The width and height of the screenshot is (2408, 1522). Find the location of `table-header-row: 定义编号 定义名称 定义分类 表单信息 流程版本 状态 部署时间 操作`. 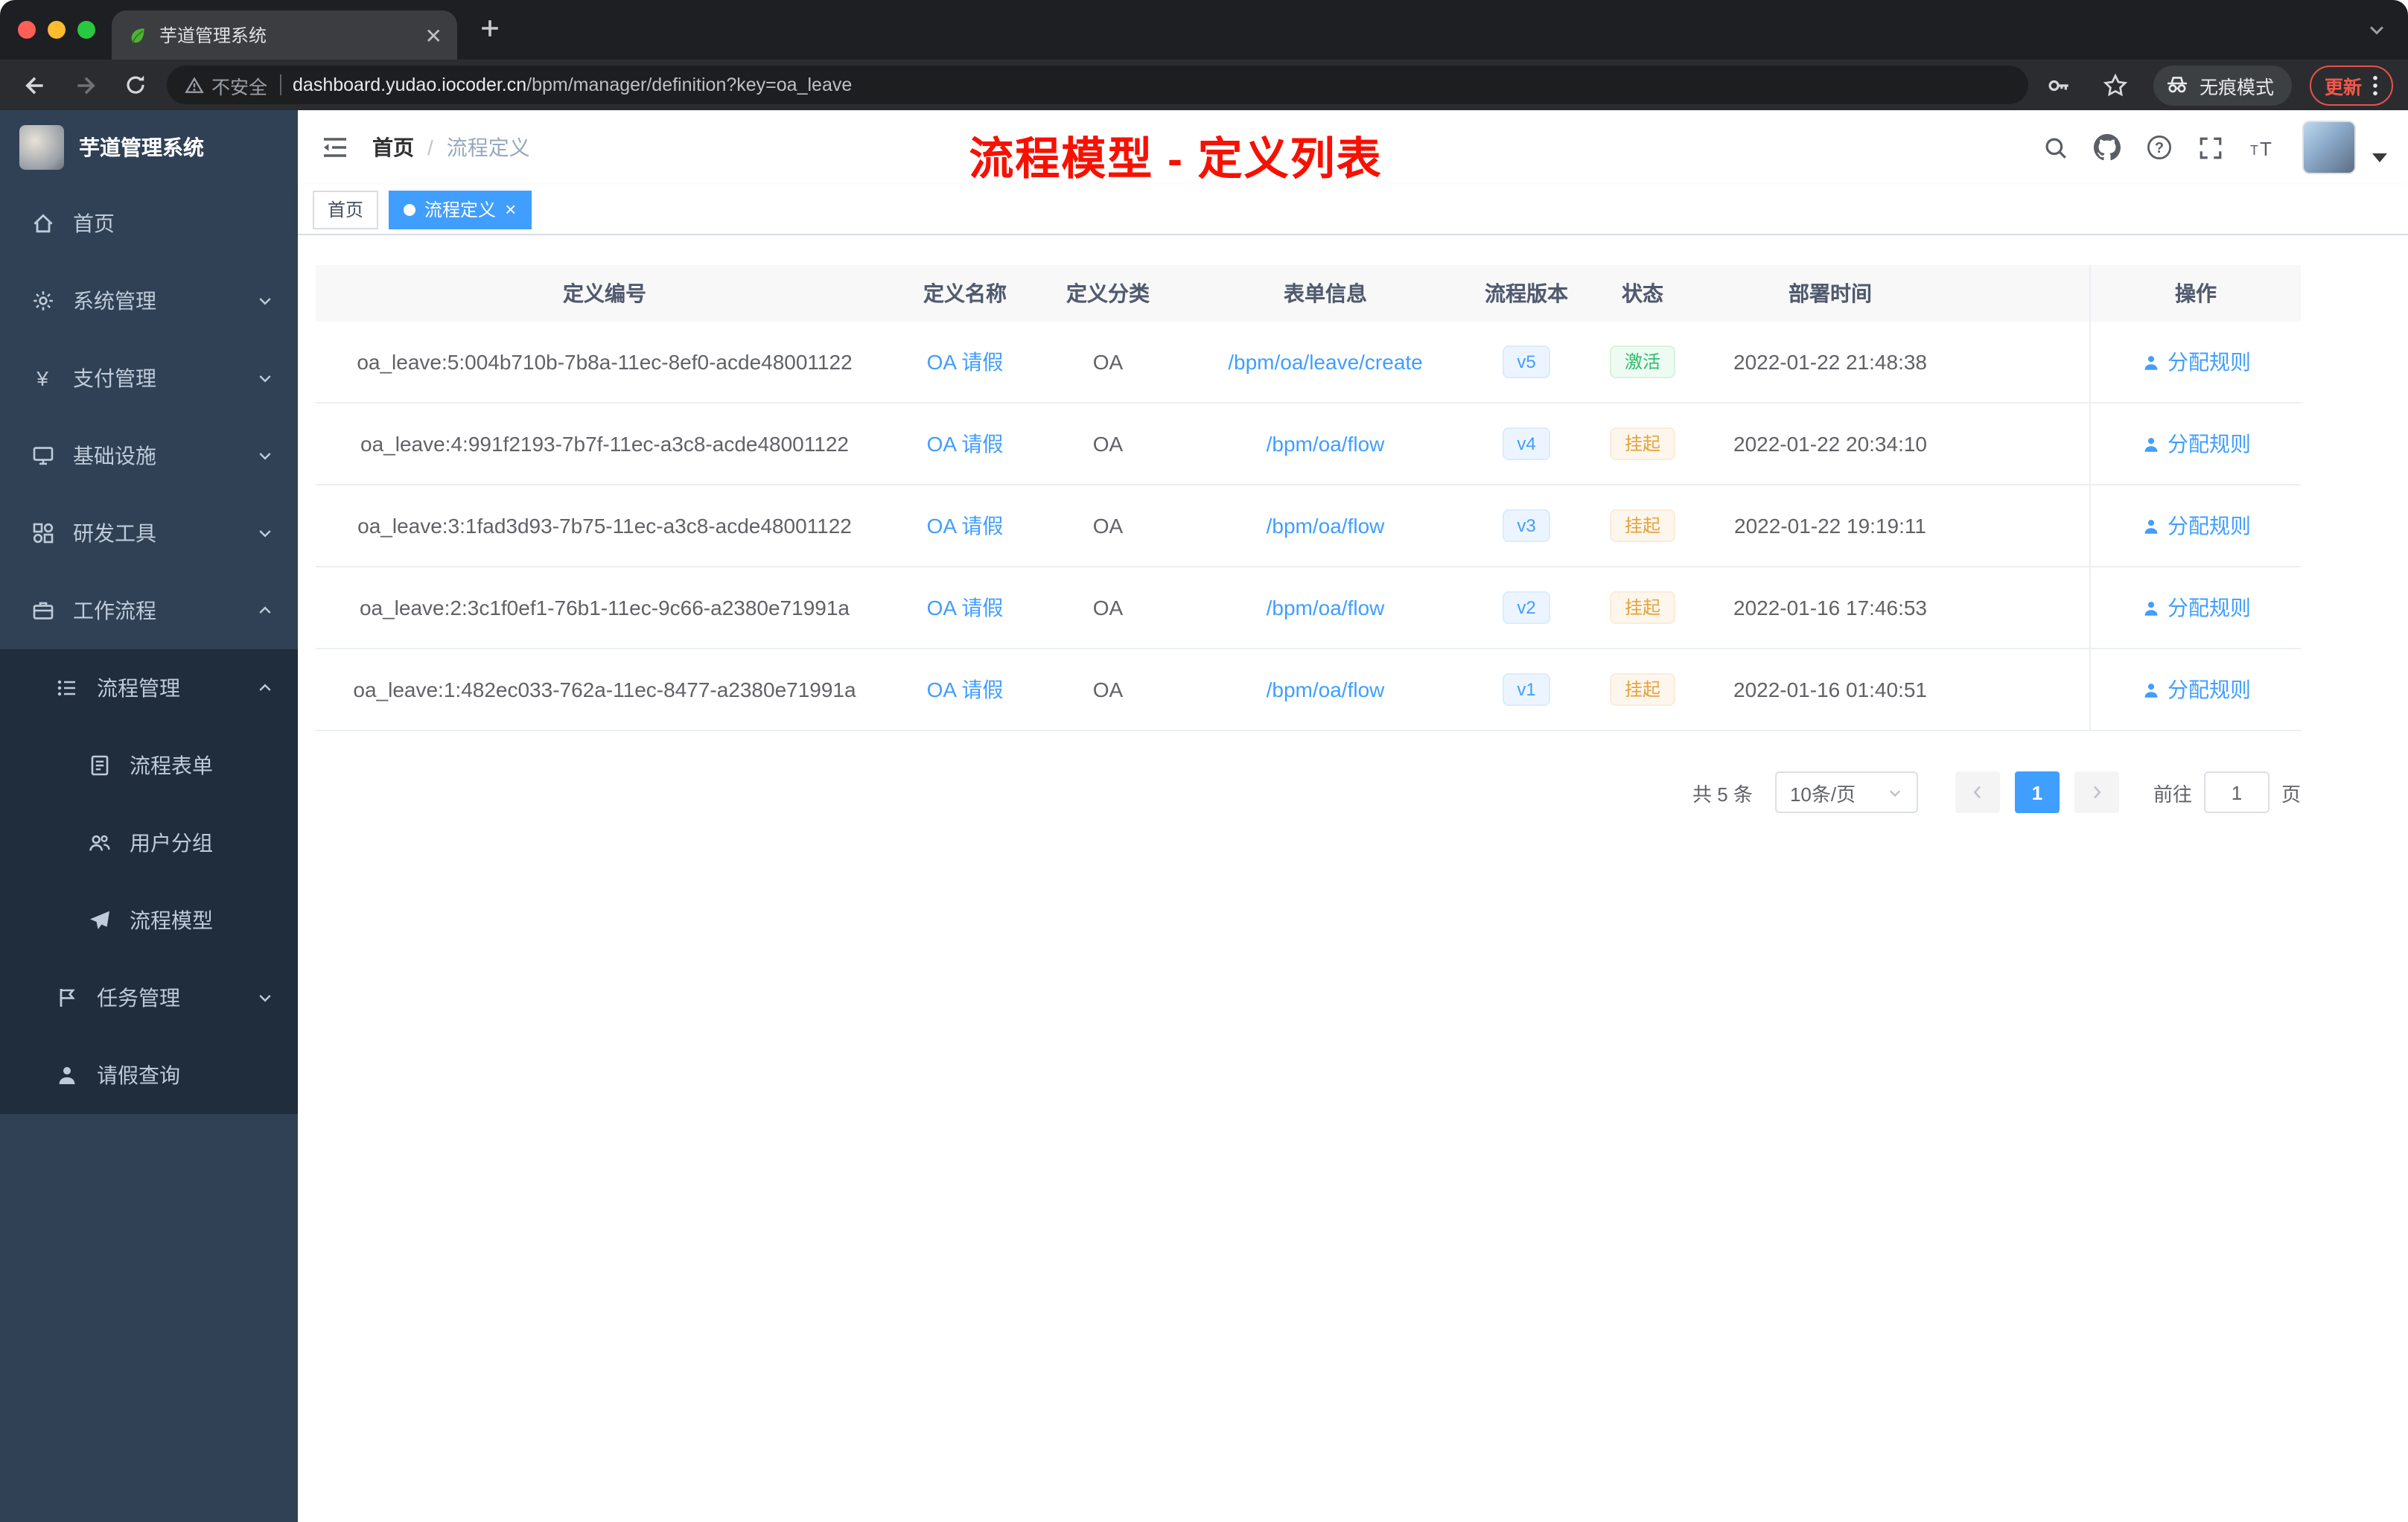

table-header-row: 定义编号 定义名称 定义分类 表单信息 流程版本 状态 部署时间 操作 is located at coordinates (1308, 293).